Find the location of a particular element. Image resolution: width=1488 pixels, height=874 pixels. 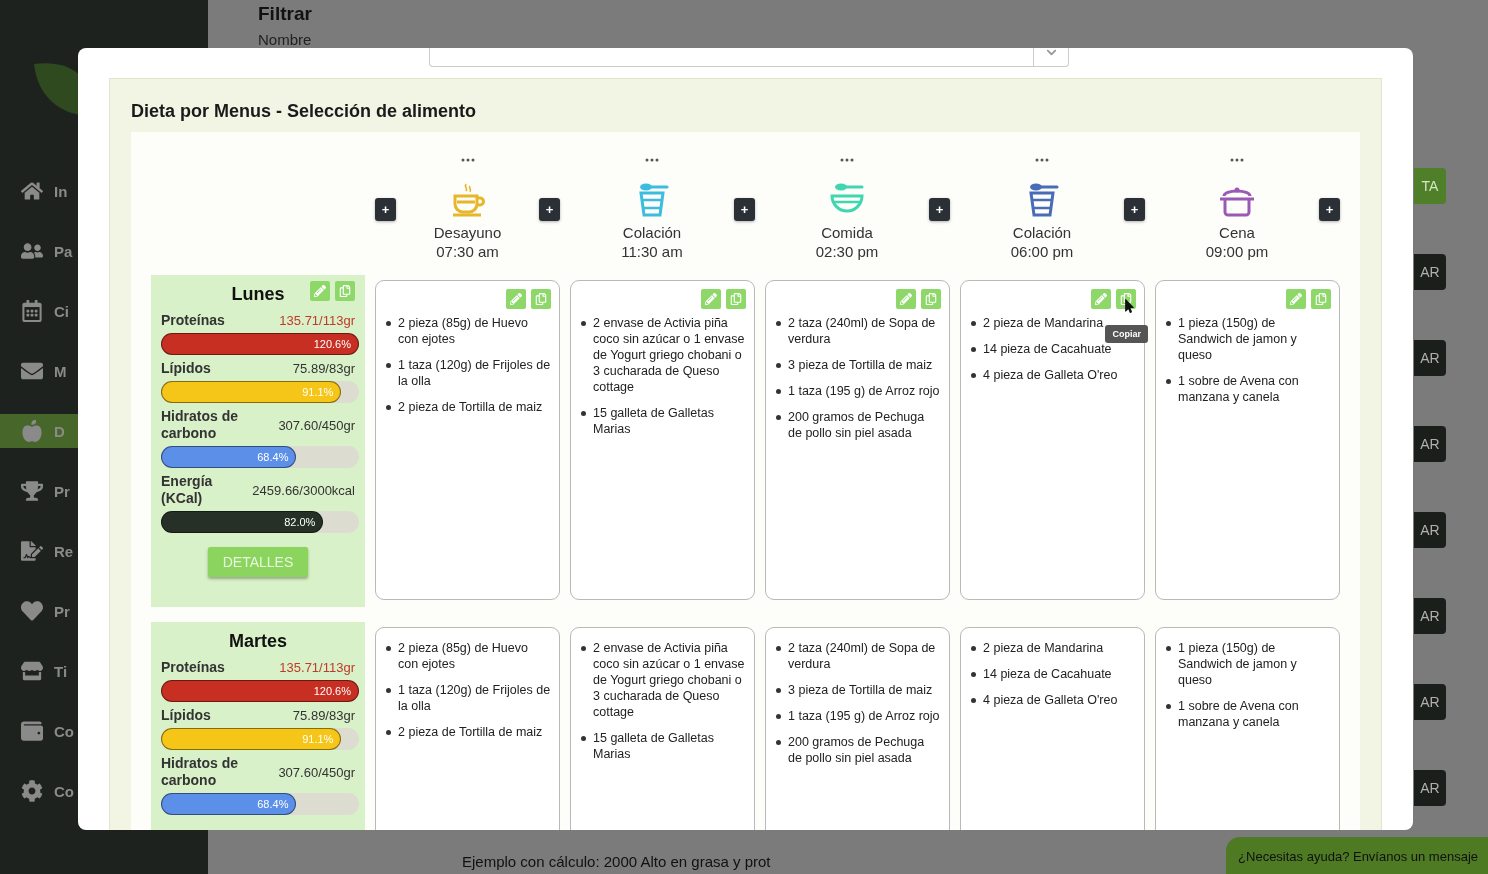

tooltip: Copiar is located at coordinates (1126, 334).